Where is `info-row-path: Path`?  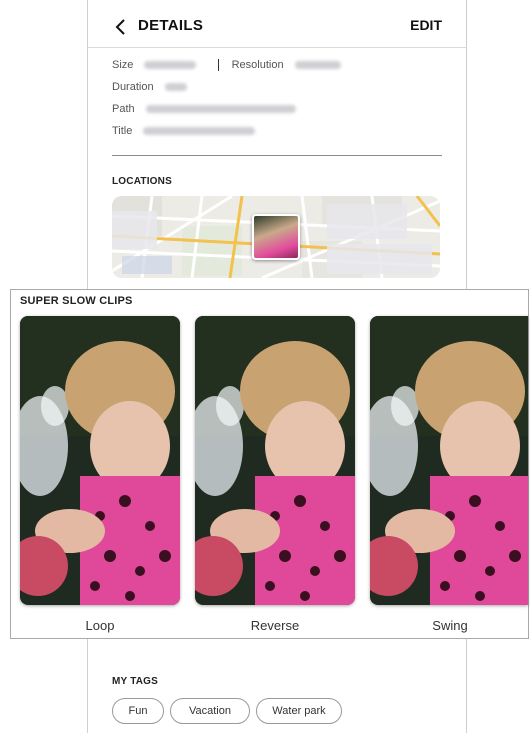 info-row-path: Path is located at coordinates (204, 109).